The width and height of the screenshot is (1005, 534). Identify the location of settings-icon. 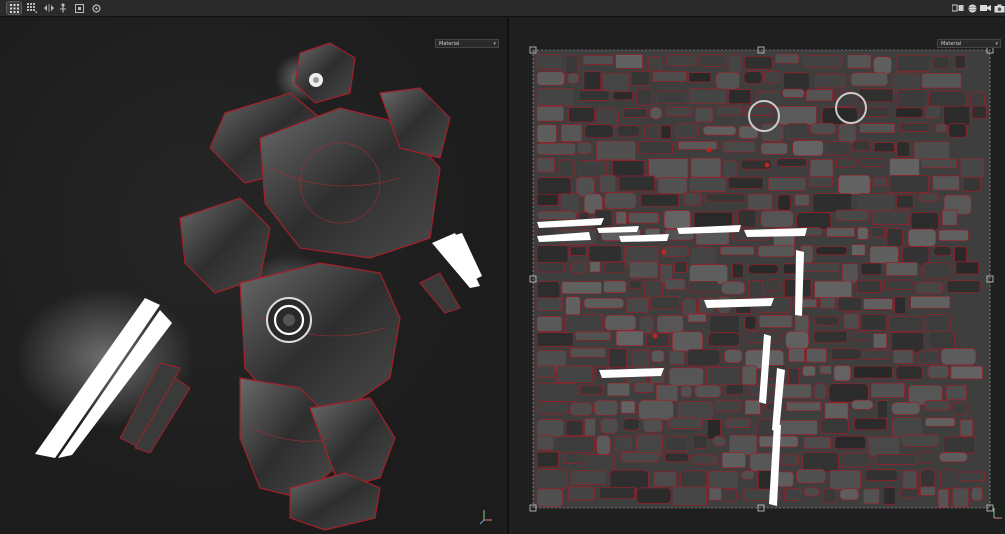
(96, 8).